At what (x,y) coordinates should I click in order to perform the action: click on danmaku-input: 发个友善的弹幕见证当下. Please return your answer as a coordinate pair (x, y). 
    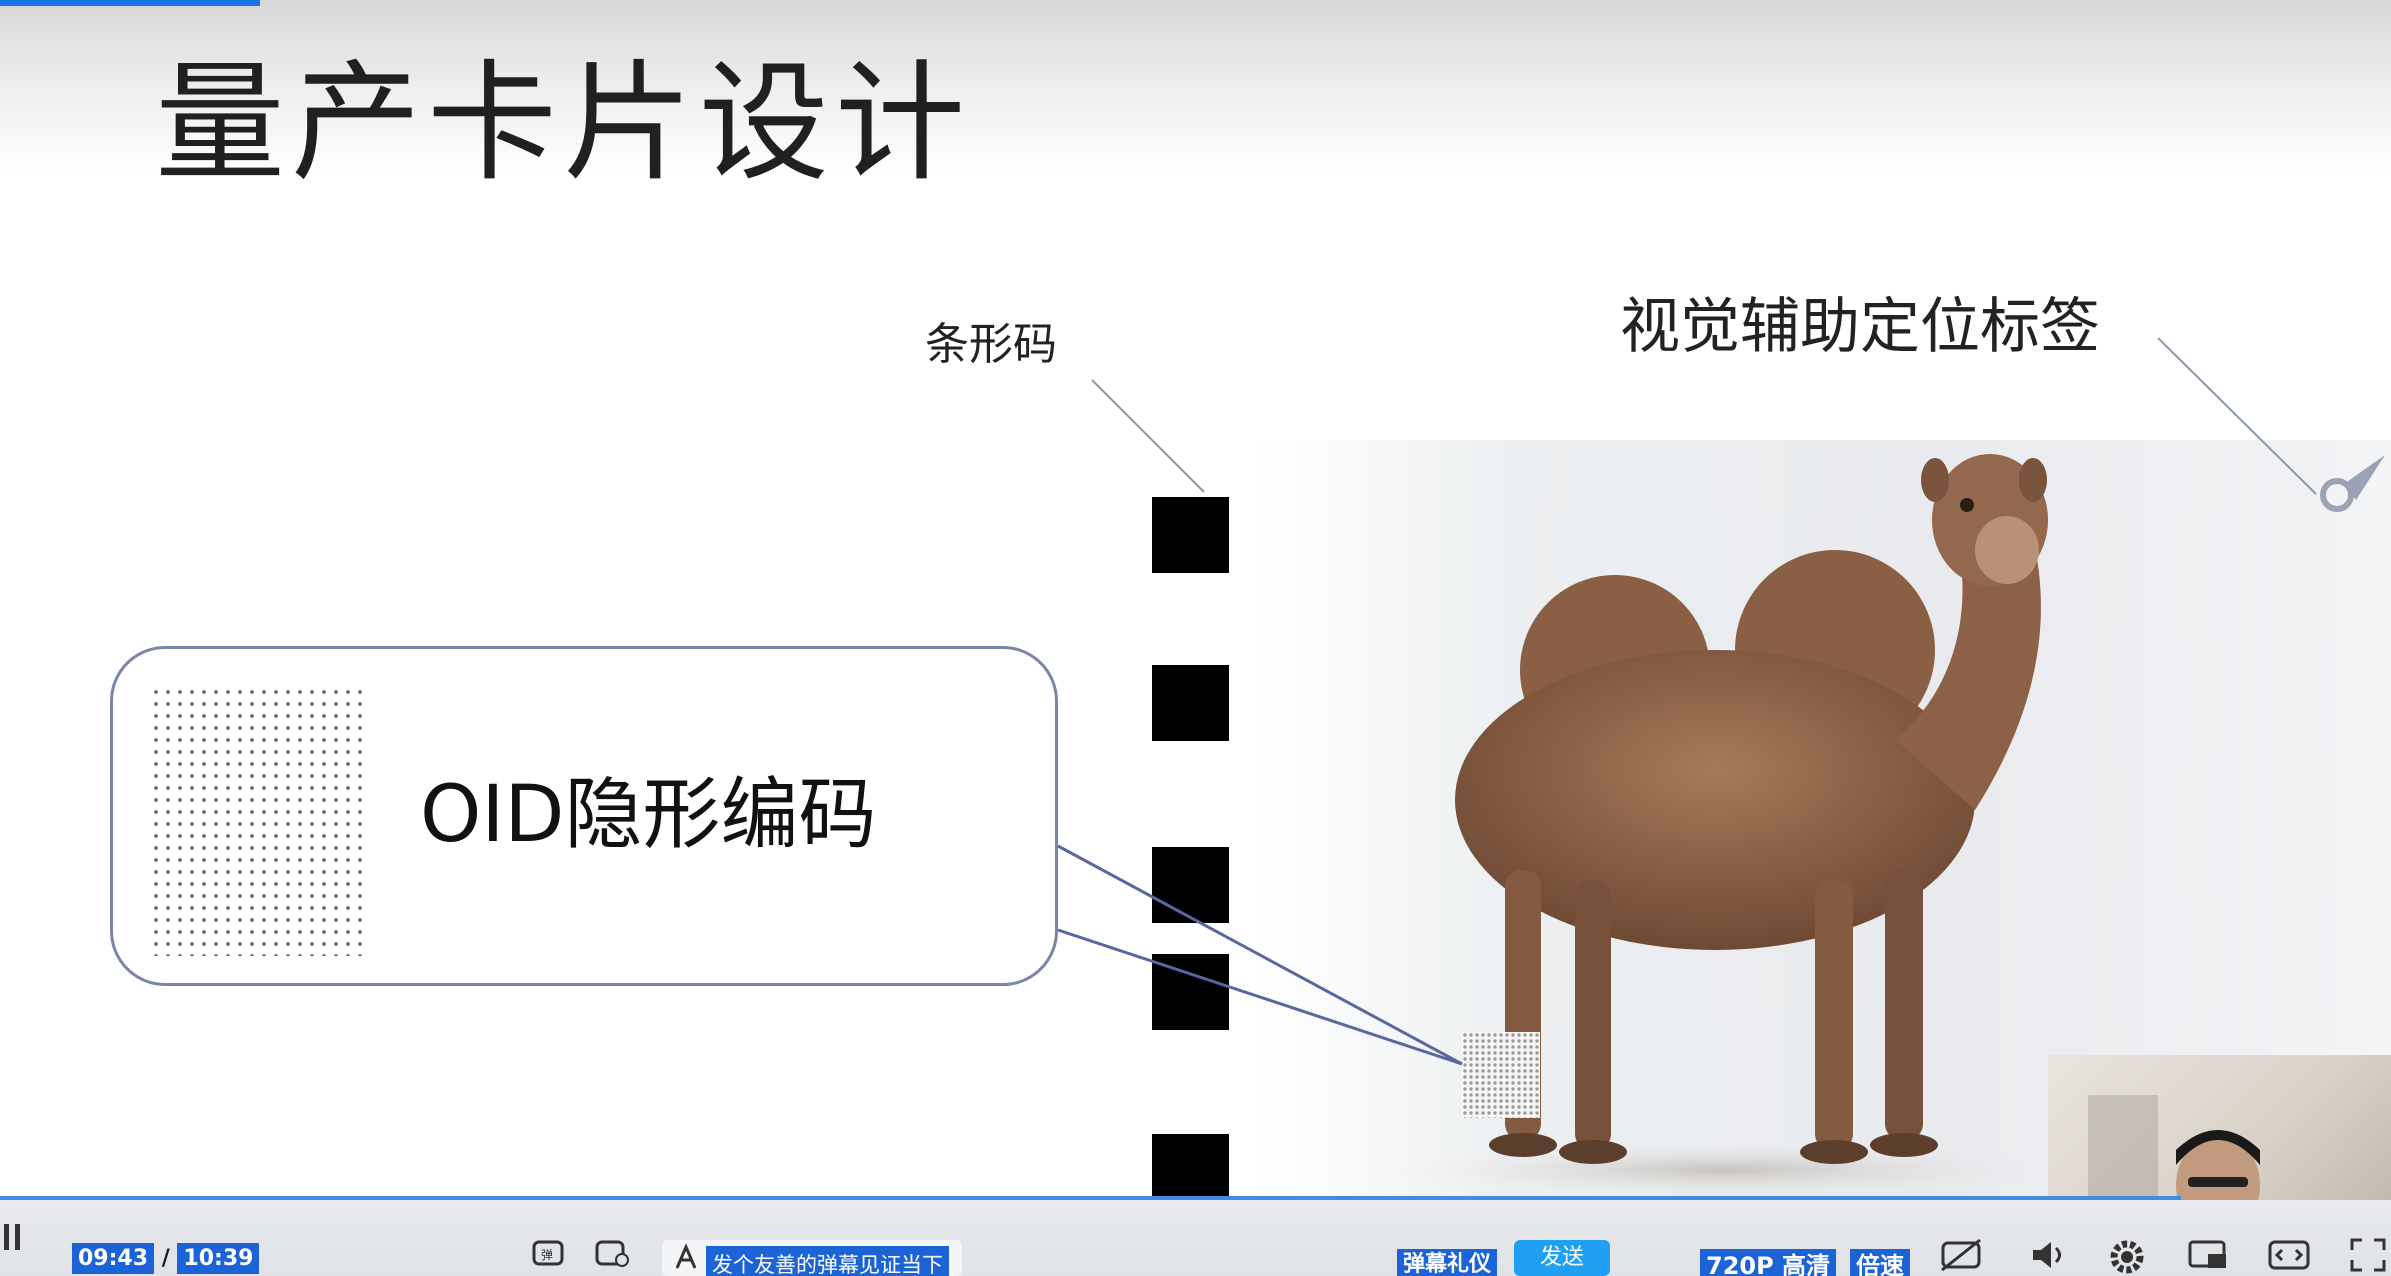
    Looking at the image, I should click on (812, 1258).